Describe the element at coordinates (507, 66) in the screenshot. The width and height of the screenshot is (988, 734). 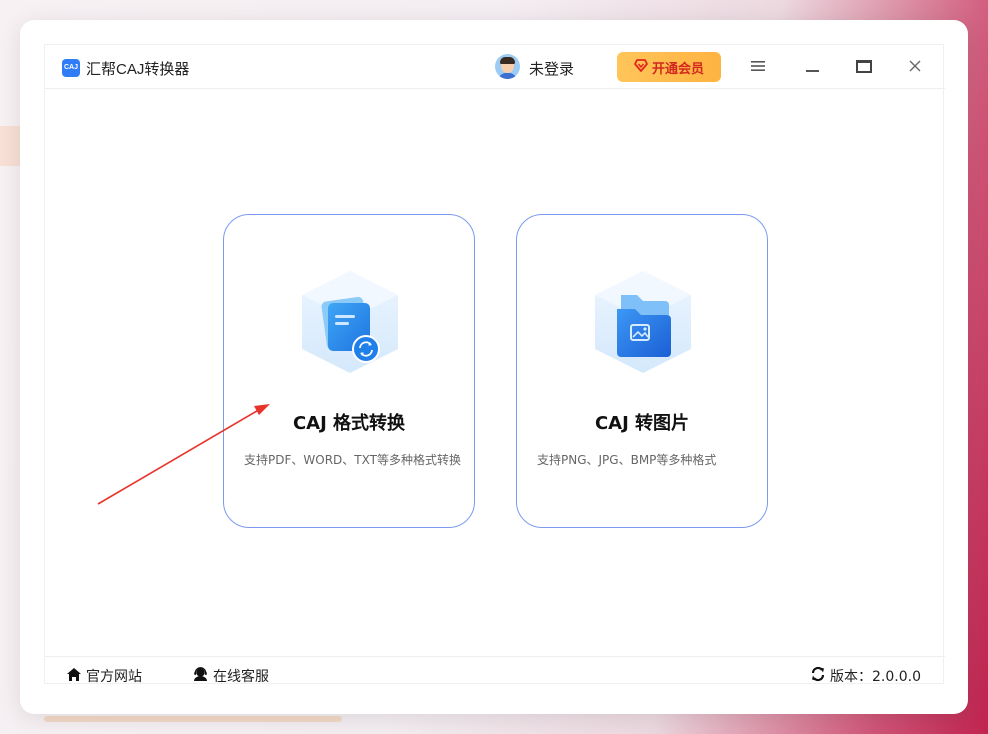
I see `user-avatar` at that location.